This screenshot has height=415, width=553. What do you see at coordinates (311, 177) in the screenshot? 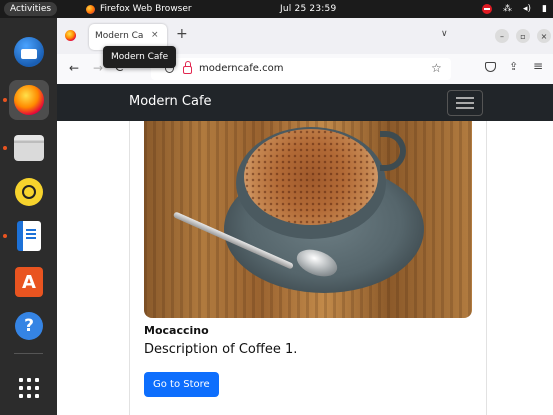
I see `coffee-crema` at bounding box center [311, 177].